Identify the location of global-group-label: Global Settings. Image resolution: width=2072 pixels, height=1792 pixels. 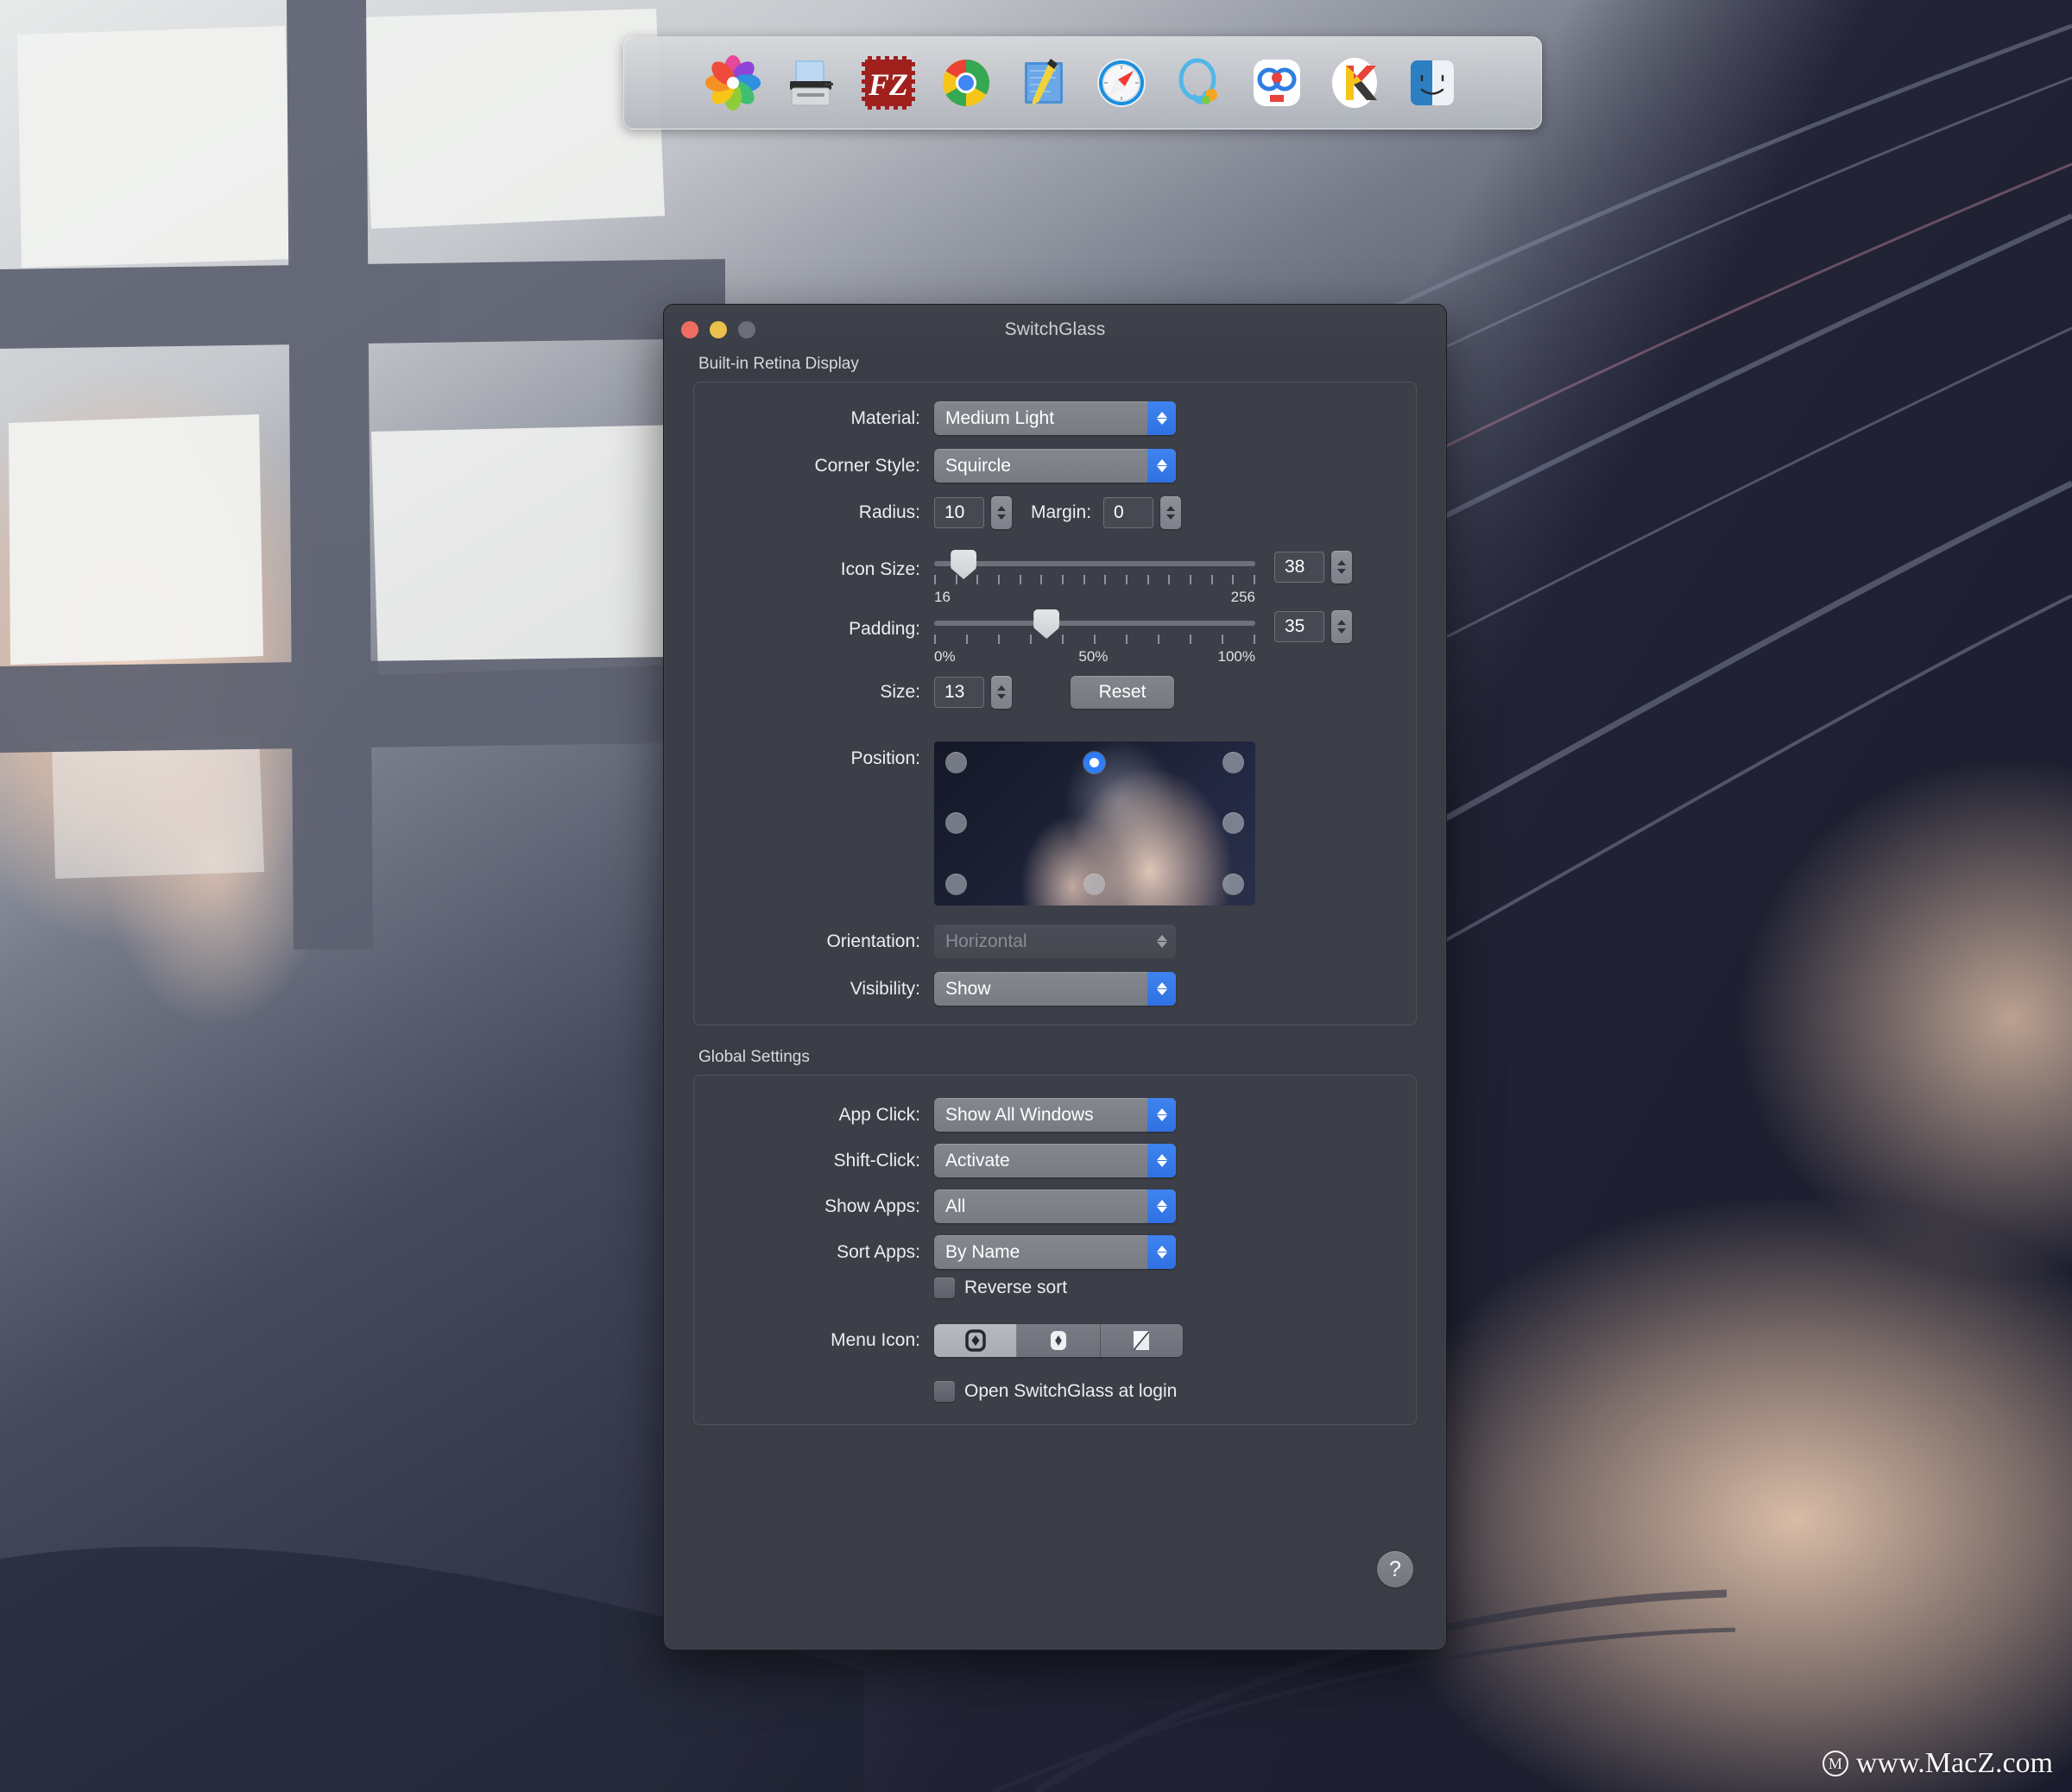
(754, 1057).